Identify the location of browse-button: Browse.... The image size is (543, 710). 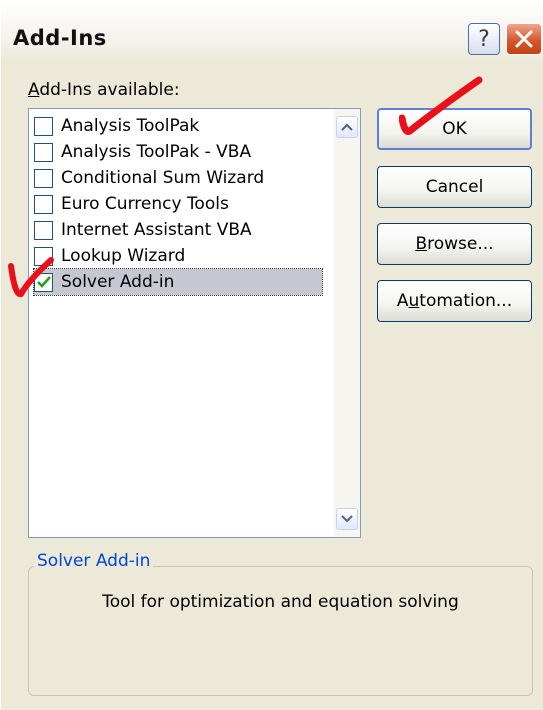
(454, 244).